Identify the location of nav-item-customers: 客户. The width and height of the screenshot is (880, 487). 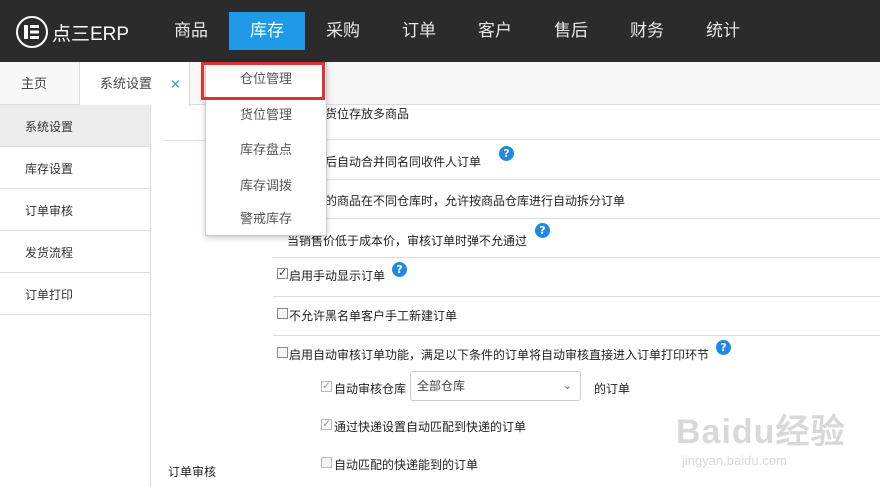
(495, 31).